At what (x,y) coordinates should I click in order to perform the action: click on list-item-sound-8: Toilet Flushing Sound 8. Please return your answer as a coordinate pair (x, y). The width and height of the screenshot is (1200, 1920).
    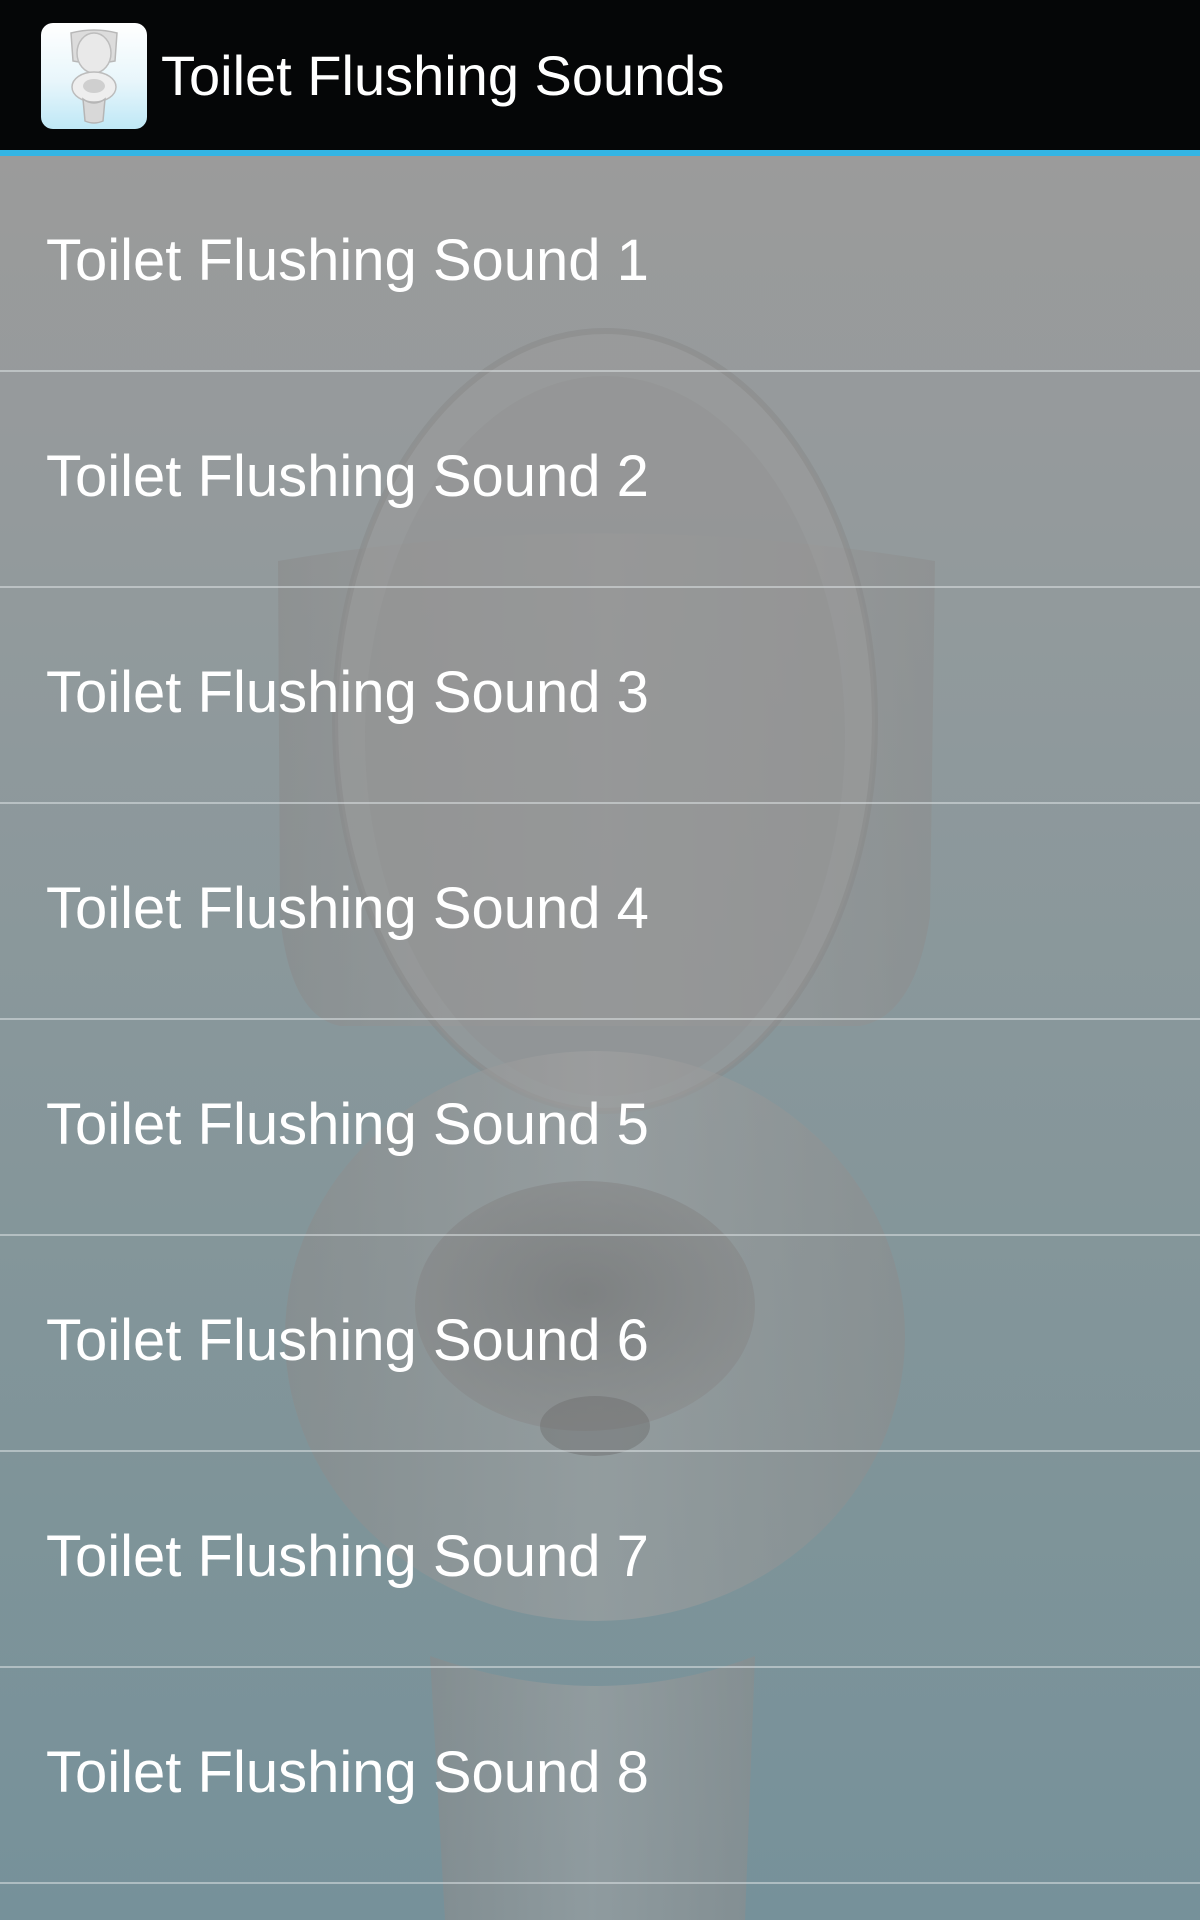
    Looking at the image, I should click on (600, 1776).